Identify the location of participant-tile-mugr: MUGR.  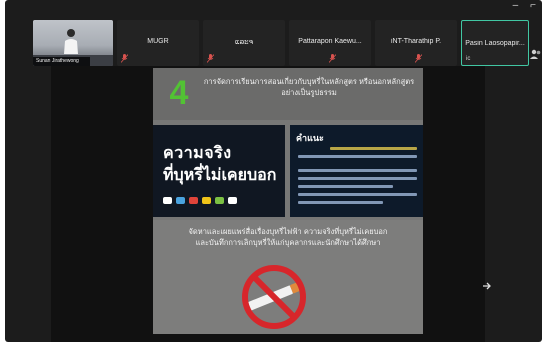
(158, 43).